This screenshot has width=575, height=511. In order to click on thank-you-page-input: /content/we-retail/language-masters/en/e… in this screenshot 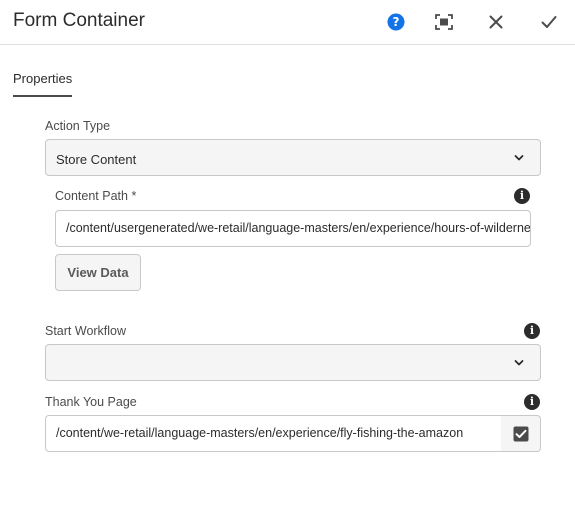, I will do `click(273, 433)`.